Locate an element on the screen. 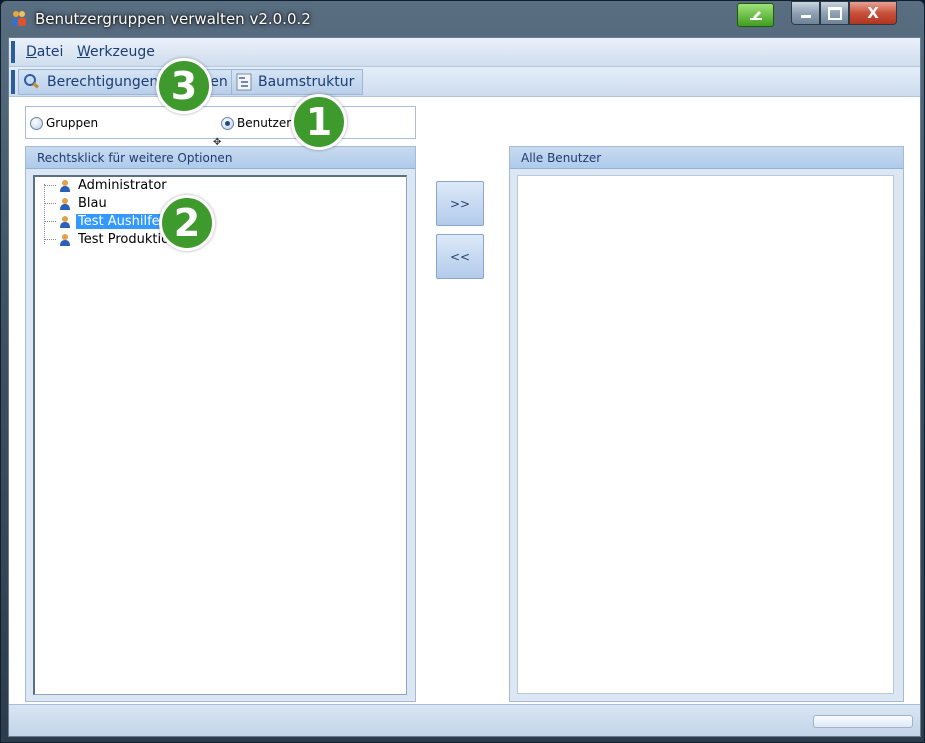  radio-benutzer: Benutzer is located at coordinates (256, 123).